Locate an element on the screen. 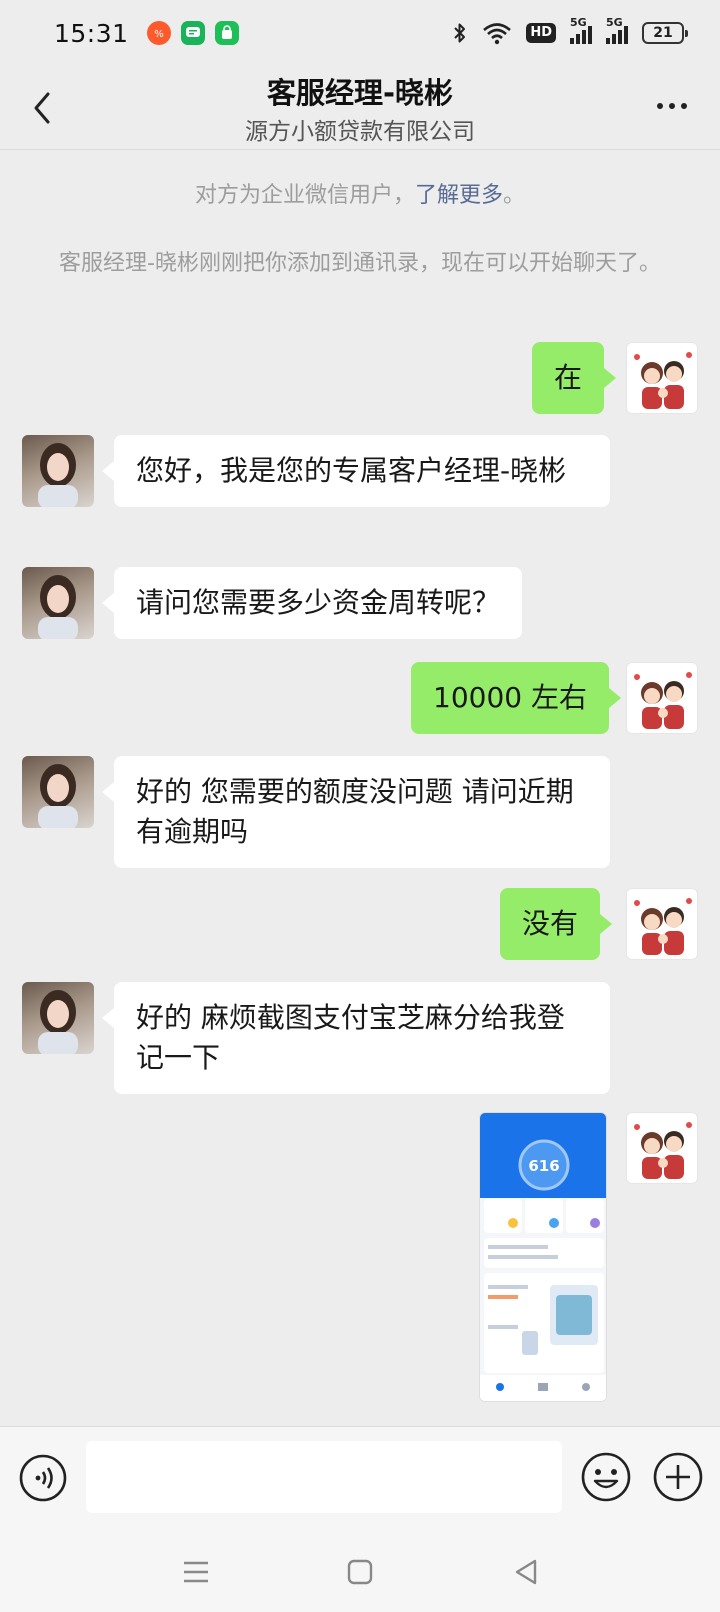 The height and width of the screenshot is (1612, 720). message-text: 好的 您需要的额度没问题 请问近期有逾期吗 is located at coordinates (355, 811).